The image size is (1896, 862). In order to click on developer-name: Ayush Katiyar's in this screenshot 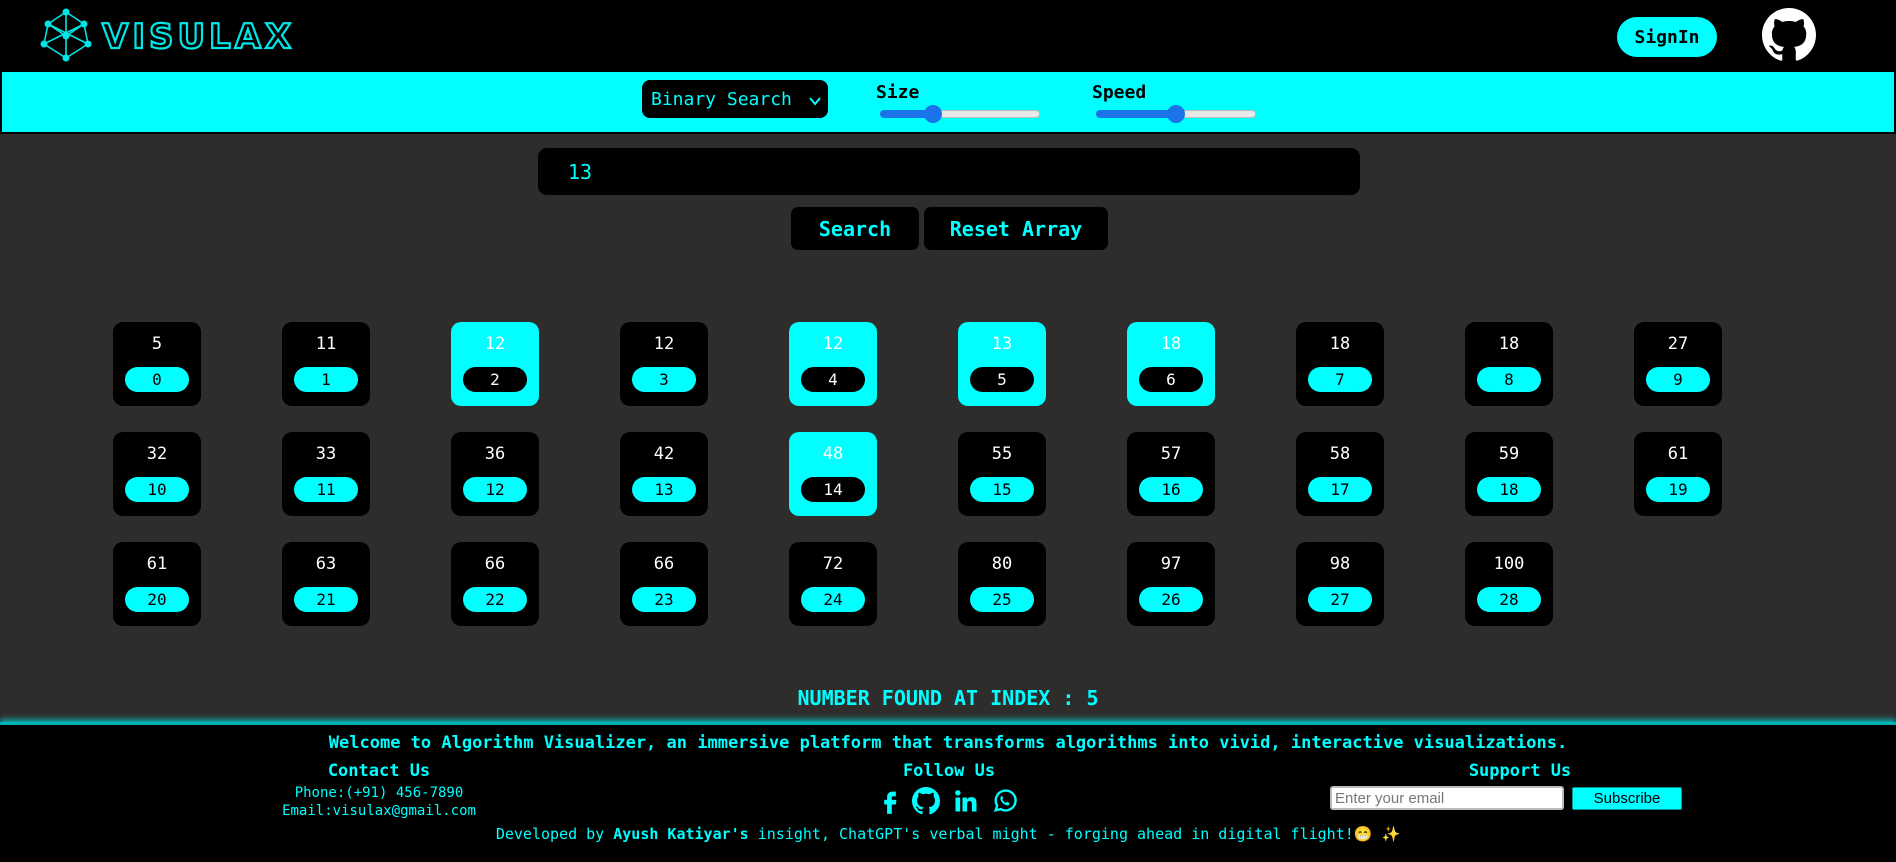, I will do `click(681, 834)`.